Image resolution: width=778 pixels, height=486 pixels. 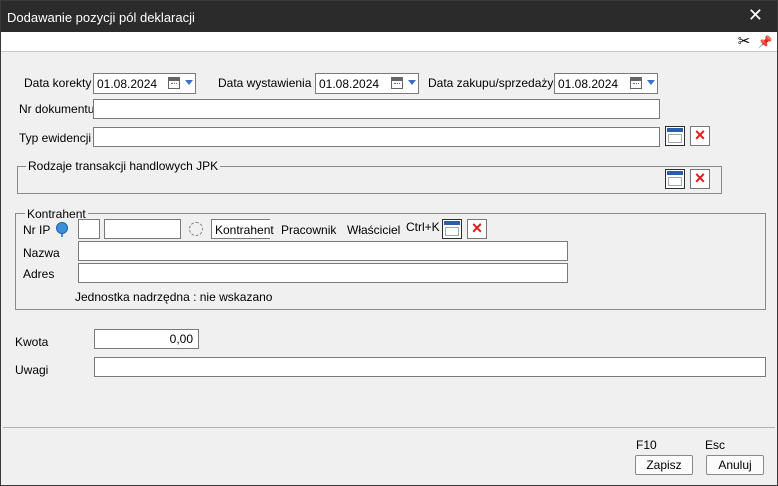 What do you see at coordinates (452, 229) in the screenshot?
I see `kontrahent-list-button` at bounding box center [452, 229].